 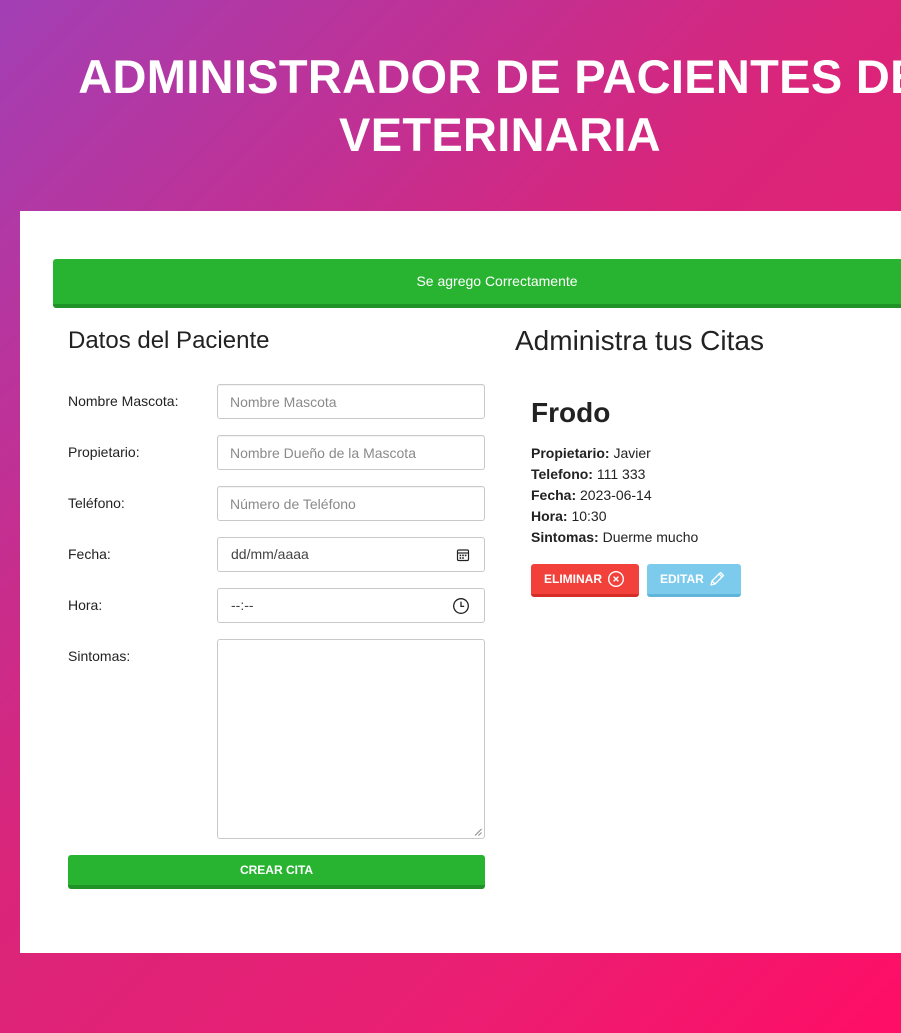 What do you see at coordinates (711, 516) in the screenshot?
I see `cita-hora: Hora: 10:30` at bounding box center [711, 516].